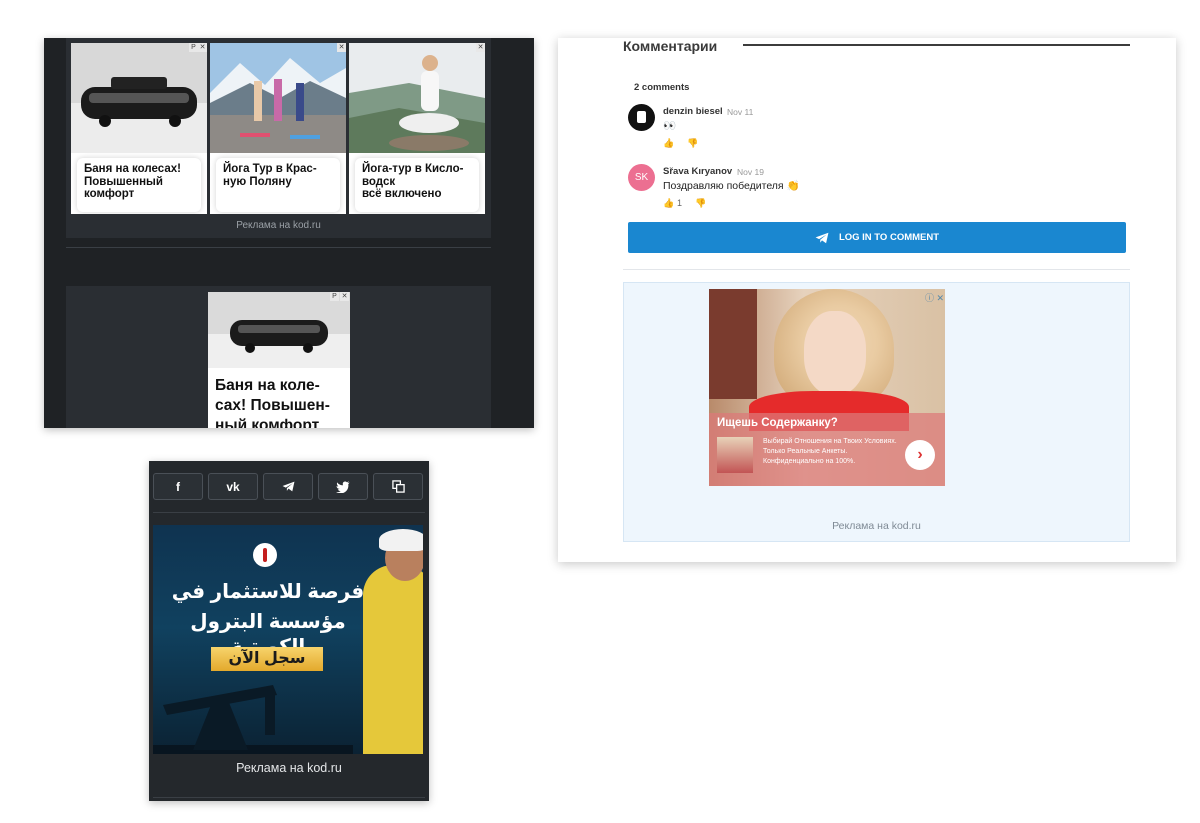  I want to click on ad-card-yoga-polyana: ✕ Йога Тур в Крас- ную Поляну, so click(278, 128).